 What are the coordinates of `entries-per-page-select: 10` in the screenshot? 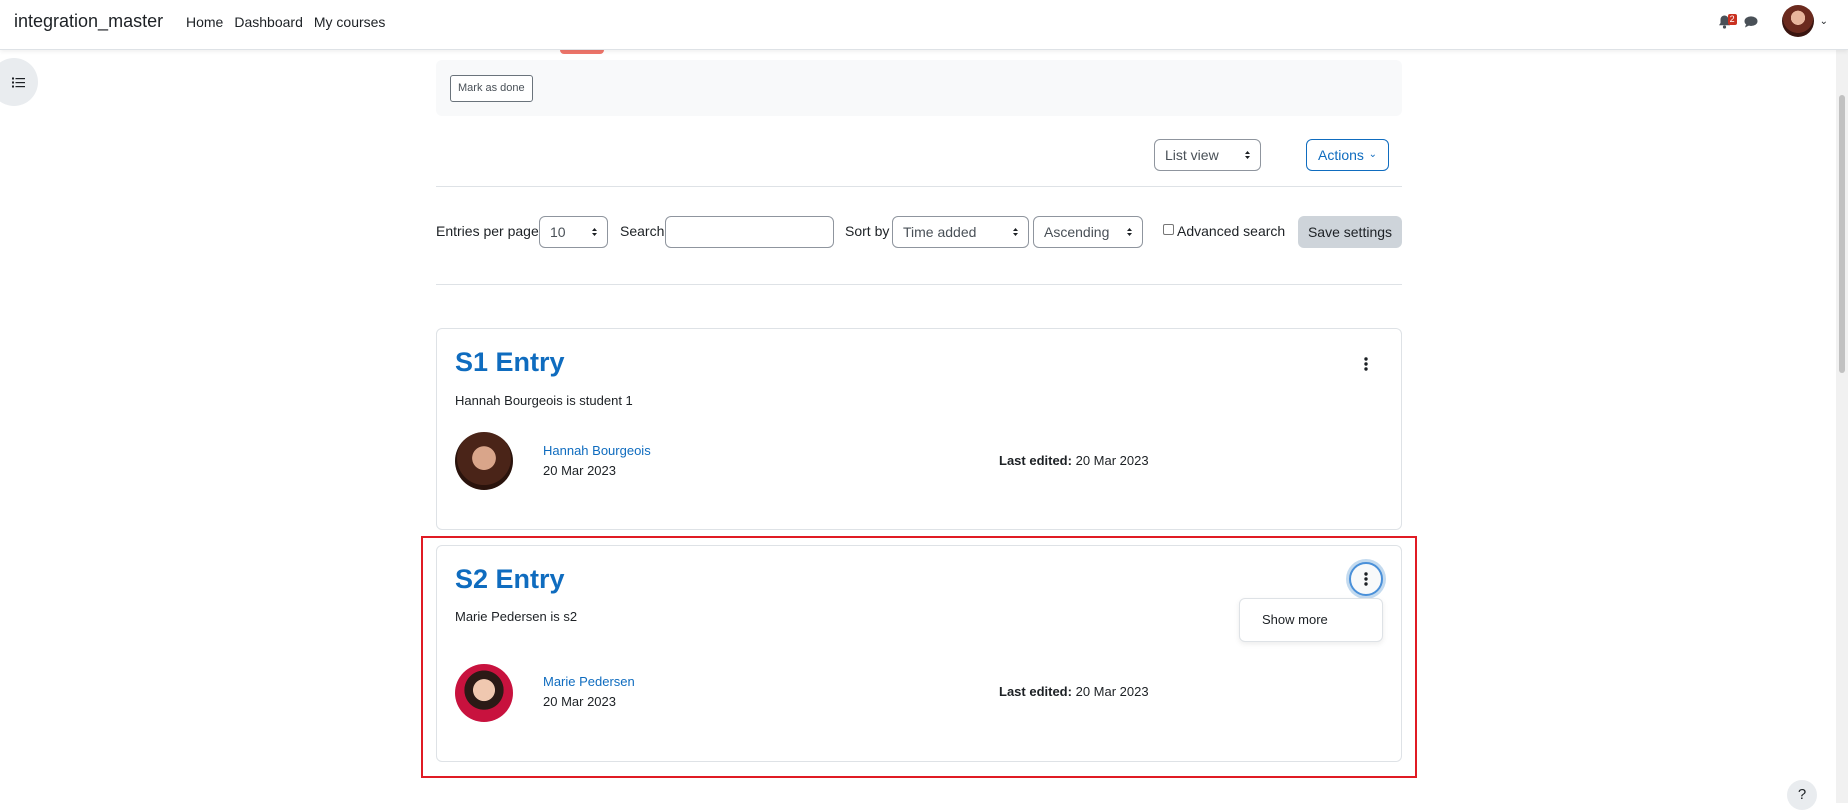 It's located at (573, 232).